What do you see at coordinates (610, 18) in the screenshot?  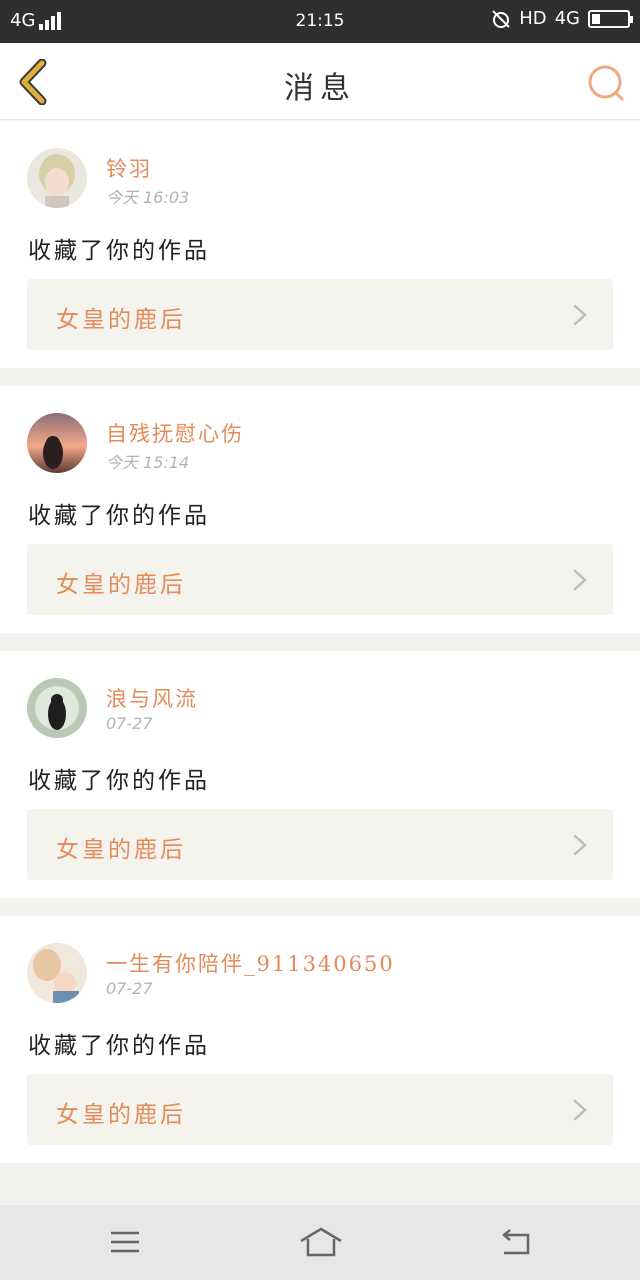 I see `battery-icon` at bounding box center [610, 18].